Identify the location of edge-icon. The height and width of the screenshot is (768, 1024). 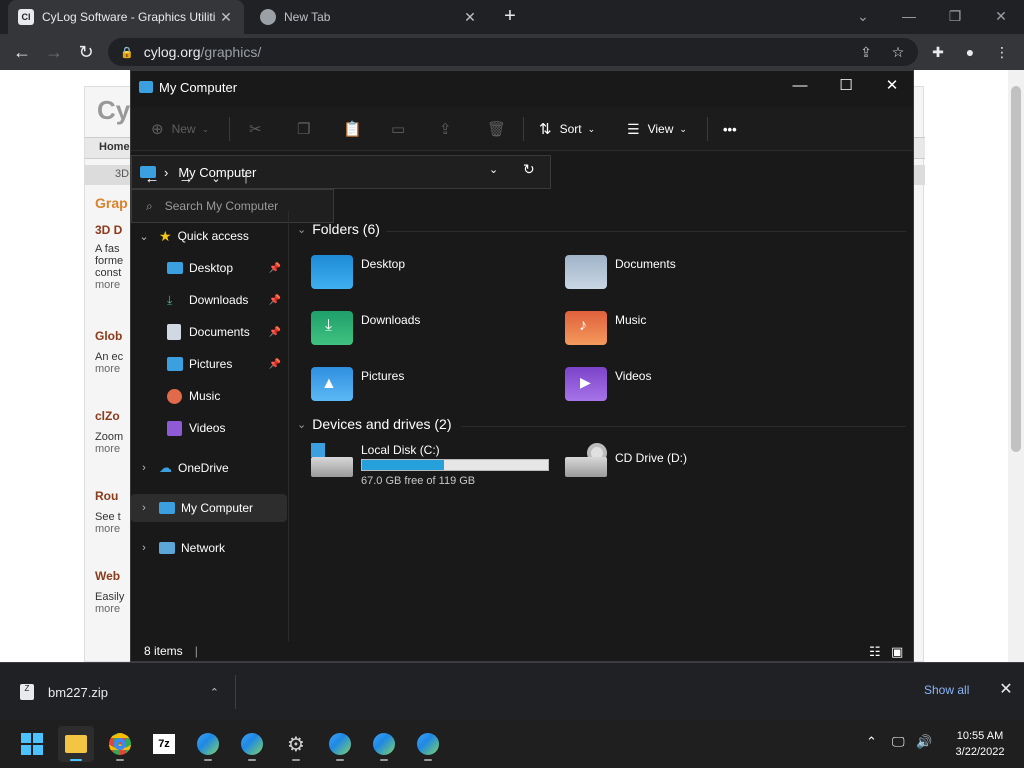
(340, 744).